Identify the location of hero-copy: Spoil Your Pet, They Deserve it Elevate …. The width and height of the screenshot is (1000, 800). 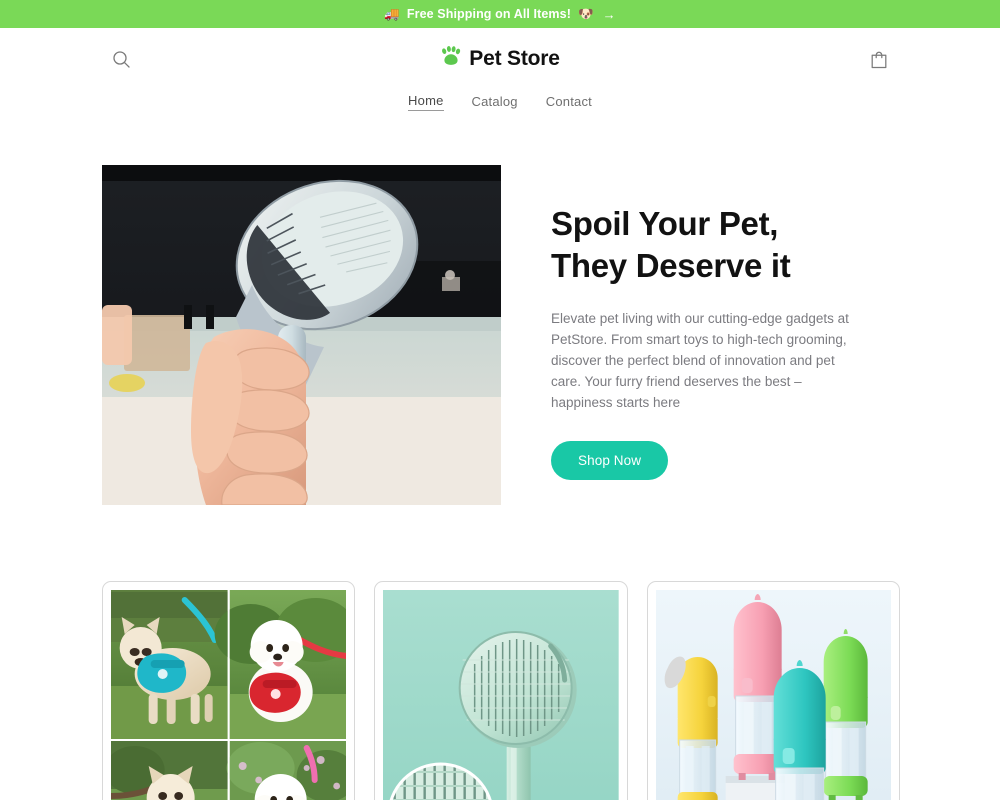
(701, 335).